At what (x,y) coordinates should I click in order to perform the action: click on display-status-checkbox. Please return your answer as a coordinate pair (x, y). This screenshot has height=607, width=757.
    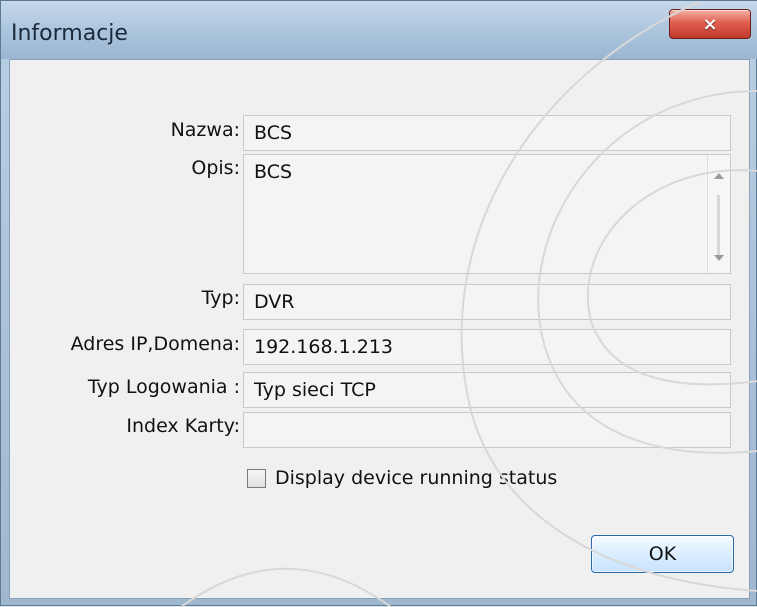
    Looking at the image, I should click on (256, 478).